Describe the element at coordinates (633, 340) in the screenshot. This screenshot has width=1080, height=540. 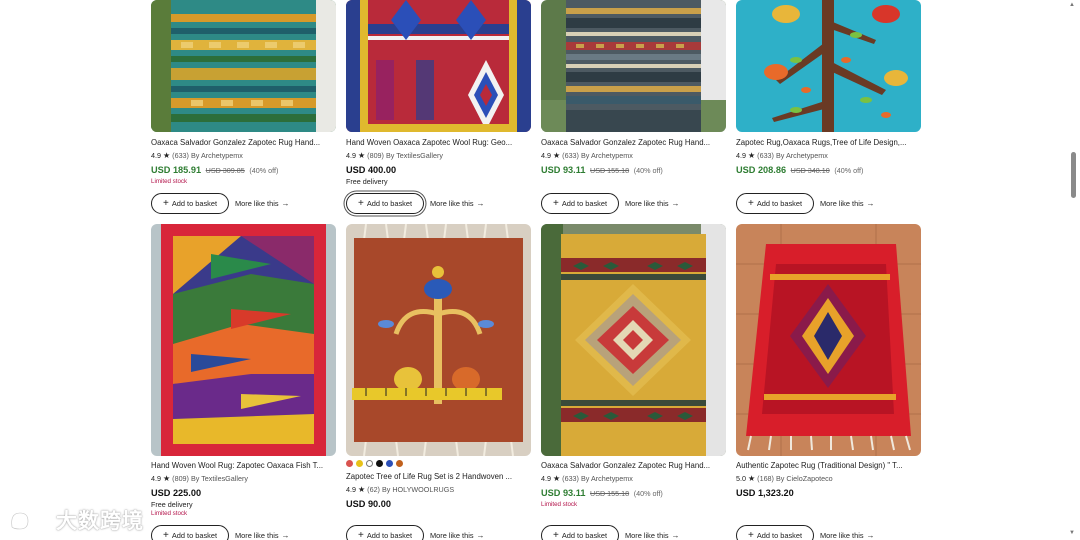
I see `product-image-diamond-rug` at that location.